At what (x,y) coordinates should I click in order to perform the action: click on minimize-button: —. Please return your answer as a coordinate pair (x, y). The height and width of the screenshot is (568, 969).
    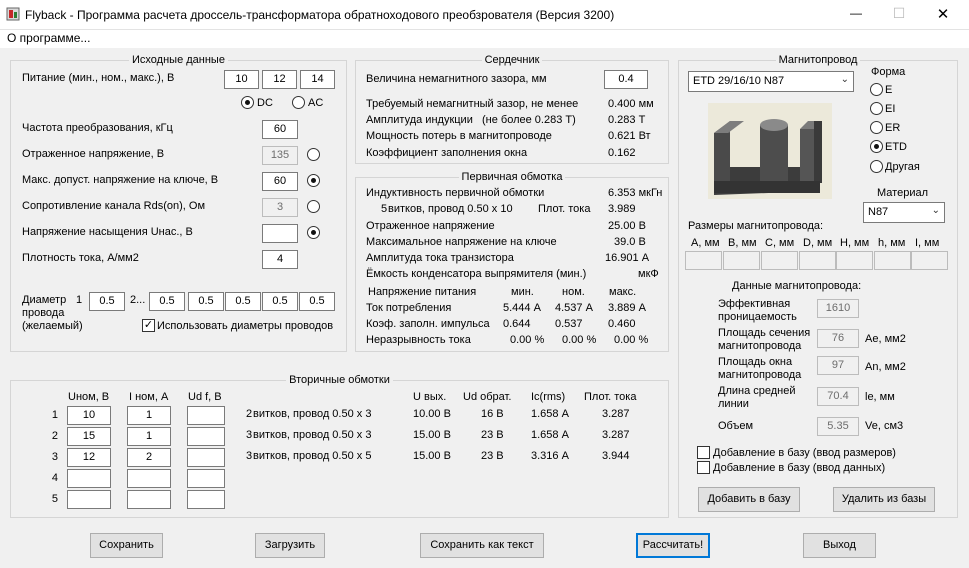
    Looking at the image, I should click on (856, 13).